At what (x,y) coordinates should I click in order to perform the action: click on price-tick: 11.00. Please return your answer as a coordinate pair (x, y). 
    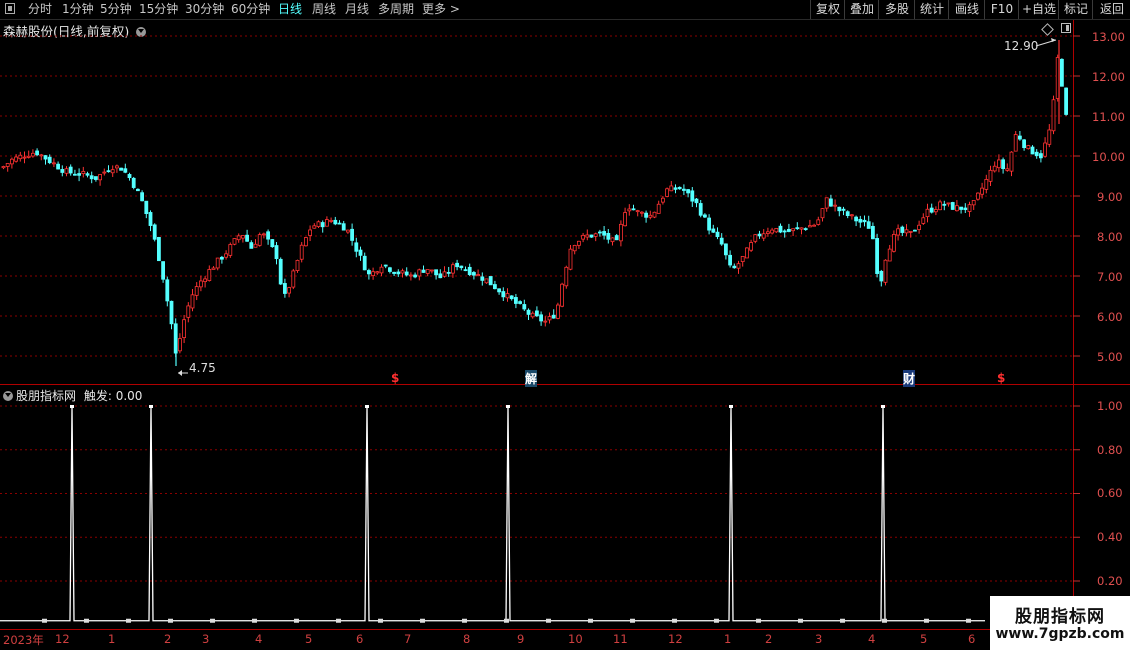
    Looking at the image, I should click on (1108, 117).